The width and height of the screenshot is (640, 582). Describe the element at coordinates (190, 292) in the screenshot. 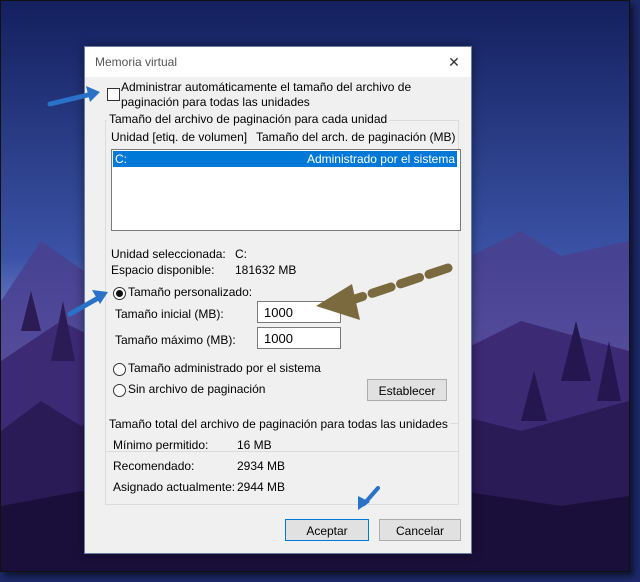

I see `custom-size-label: Tamaño personalizado:` at that location.